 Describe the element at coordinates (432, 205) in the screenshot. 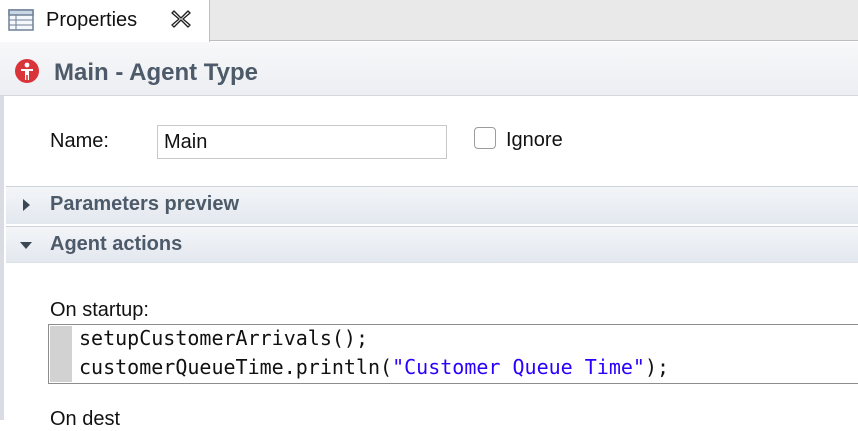

I see `section-parameters-preview: Parameters preview` at that location.